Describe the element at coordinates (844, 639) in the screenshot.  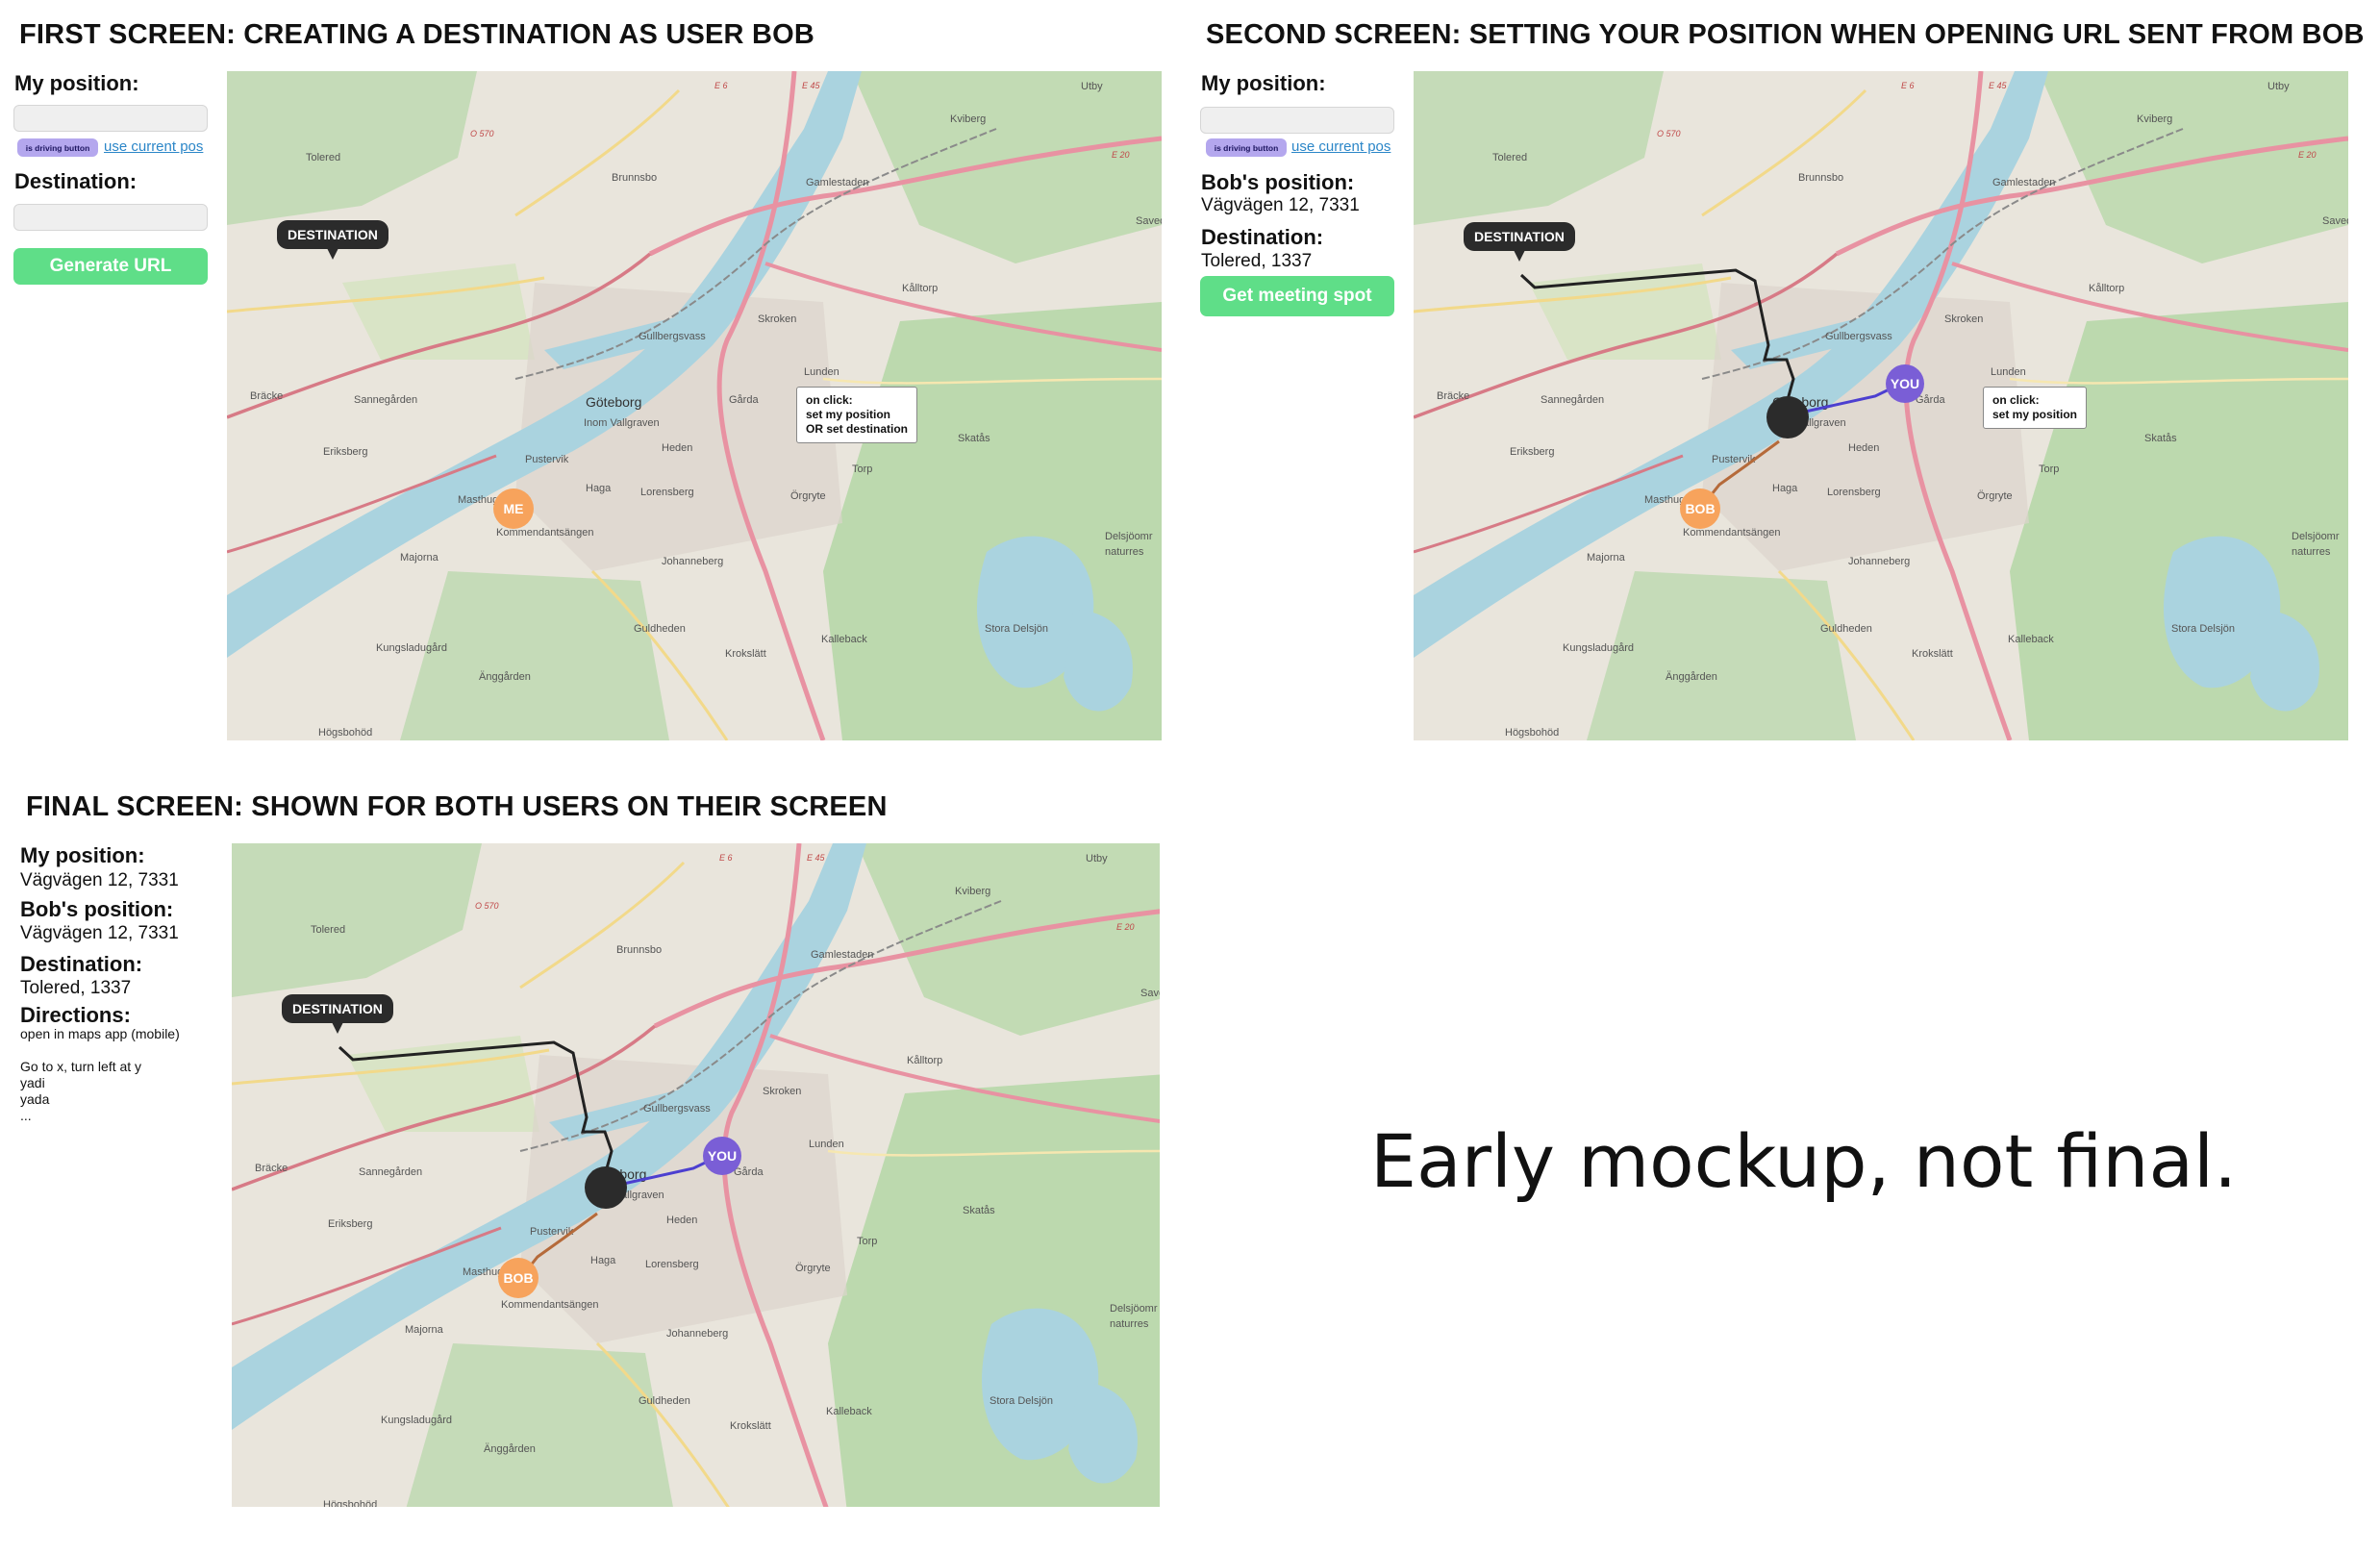
I see `map-label-kalleback: Kalleback` at that location.